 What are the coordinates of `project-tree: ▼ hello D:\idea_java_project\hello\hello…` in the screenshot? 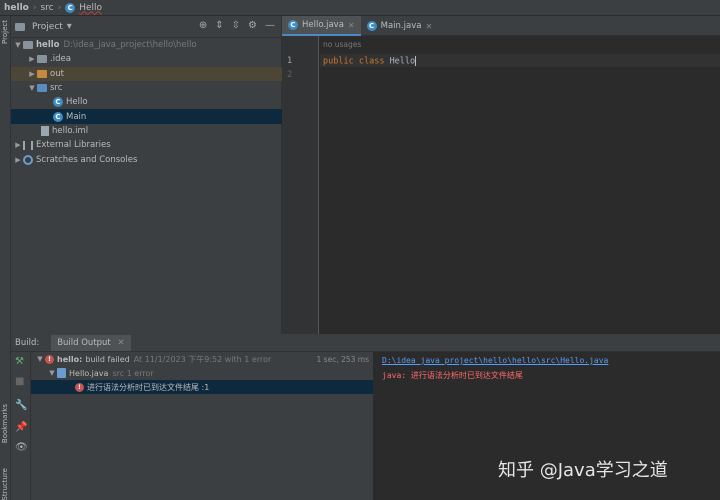 It's located at (146, 102).